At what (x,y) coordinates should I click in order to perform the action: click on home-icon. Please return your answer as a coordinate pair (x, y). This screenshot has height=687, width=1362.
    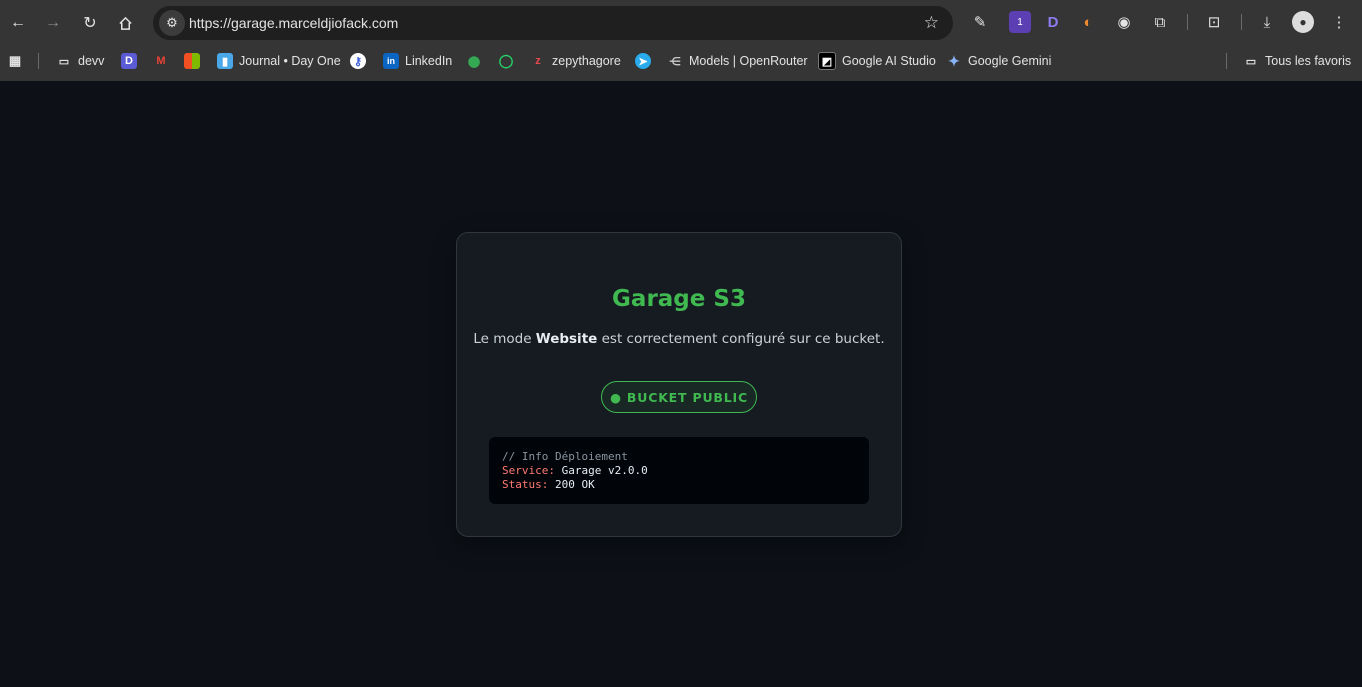
    Looking at the image, I should click on (125, 23).